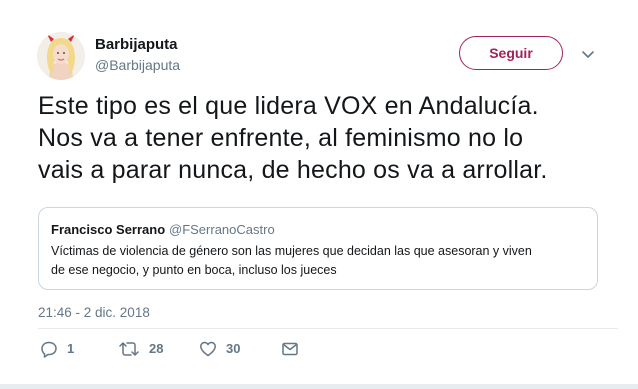  I want to click on retweet-button: 28, so click(140, 349).